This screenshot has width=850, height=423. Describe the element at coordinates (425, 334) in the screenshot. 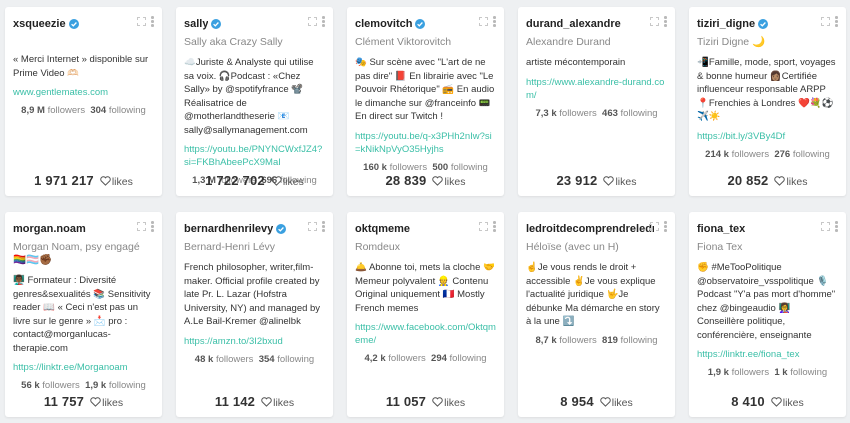

I see `profile-link: https://www.facebook.com/Oktqmeme/` at that location.